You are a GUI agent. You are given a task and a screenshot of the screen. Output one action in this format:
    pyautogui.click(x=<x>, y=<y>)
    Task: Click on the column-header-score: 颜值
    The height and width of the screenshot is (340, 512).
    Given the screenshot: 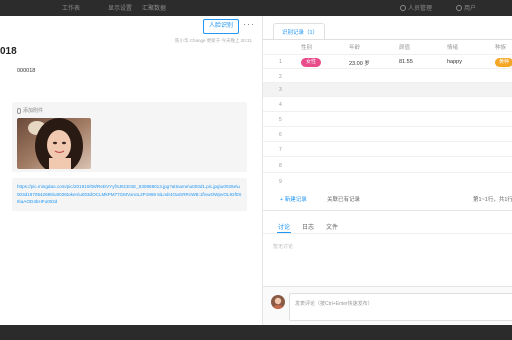 What is the action you would take?
    pyautogui.click(x=405, y=48)
    